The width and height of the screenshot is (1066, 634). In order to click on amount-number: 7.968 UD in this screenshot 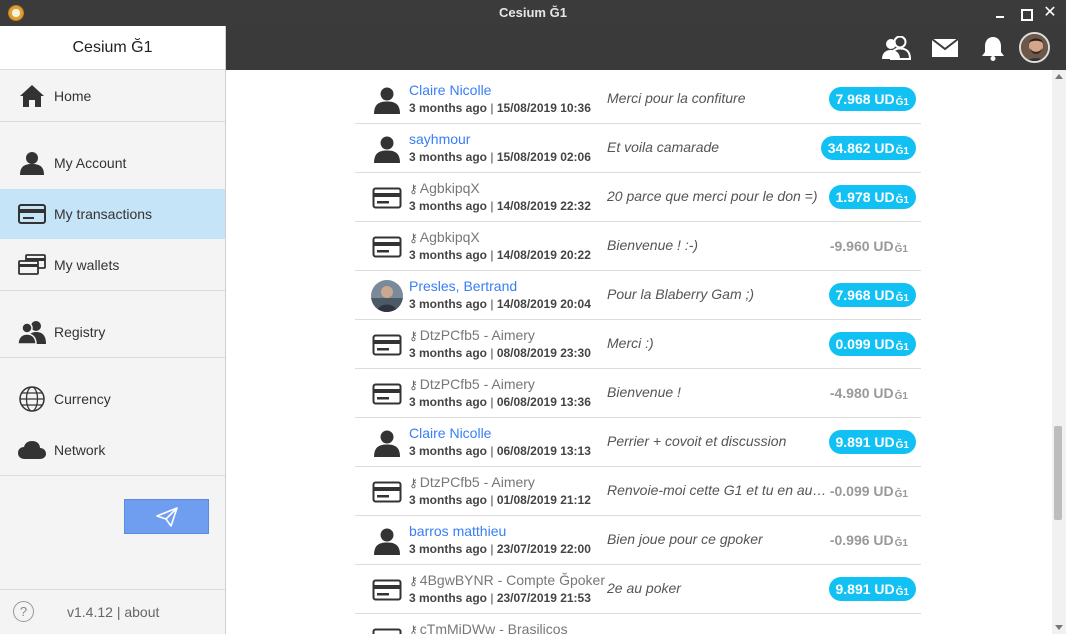, I will do `click(865, 99)`.